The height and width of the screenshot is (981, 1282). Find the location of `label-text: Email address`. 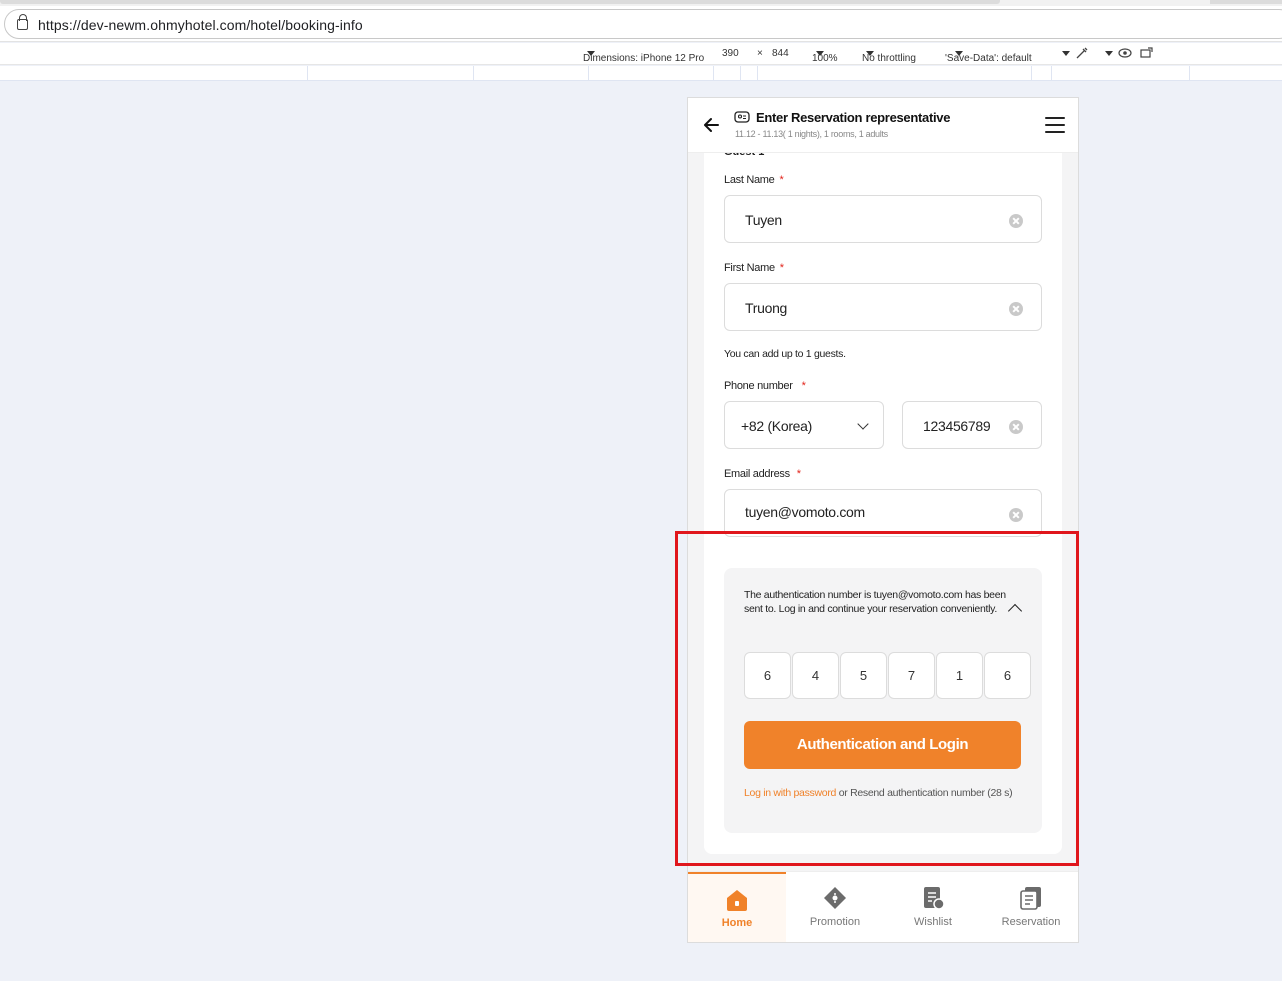

label-text: Email address is located at coordinates (757, 474).